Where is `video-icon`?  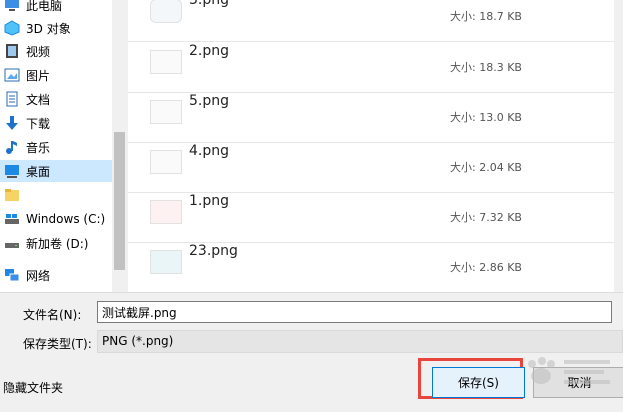
video-icon is located at coordinates (12, 51).